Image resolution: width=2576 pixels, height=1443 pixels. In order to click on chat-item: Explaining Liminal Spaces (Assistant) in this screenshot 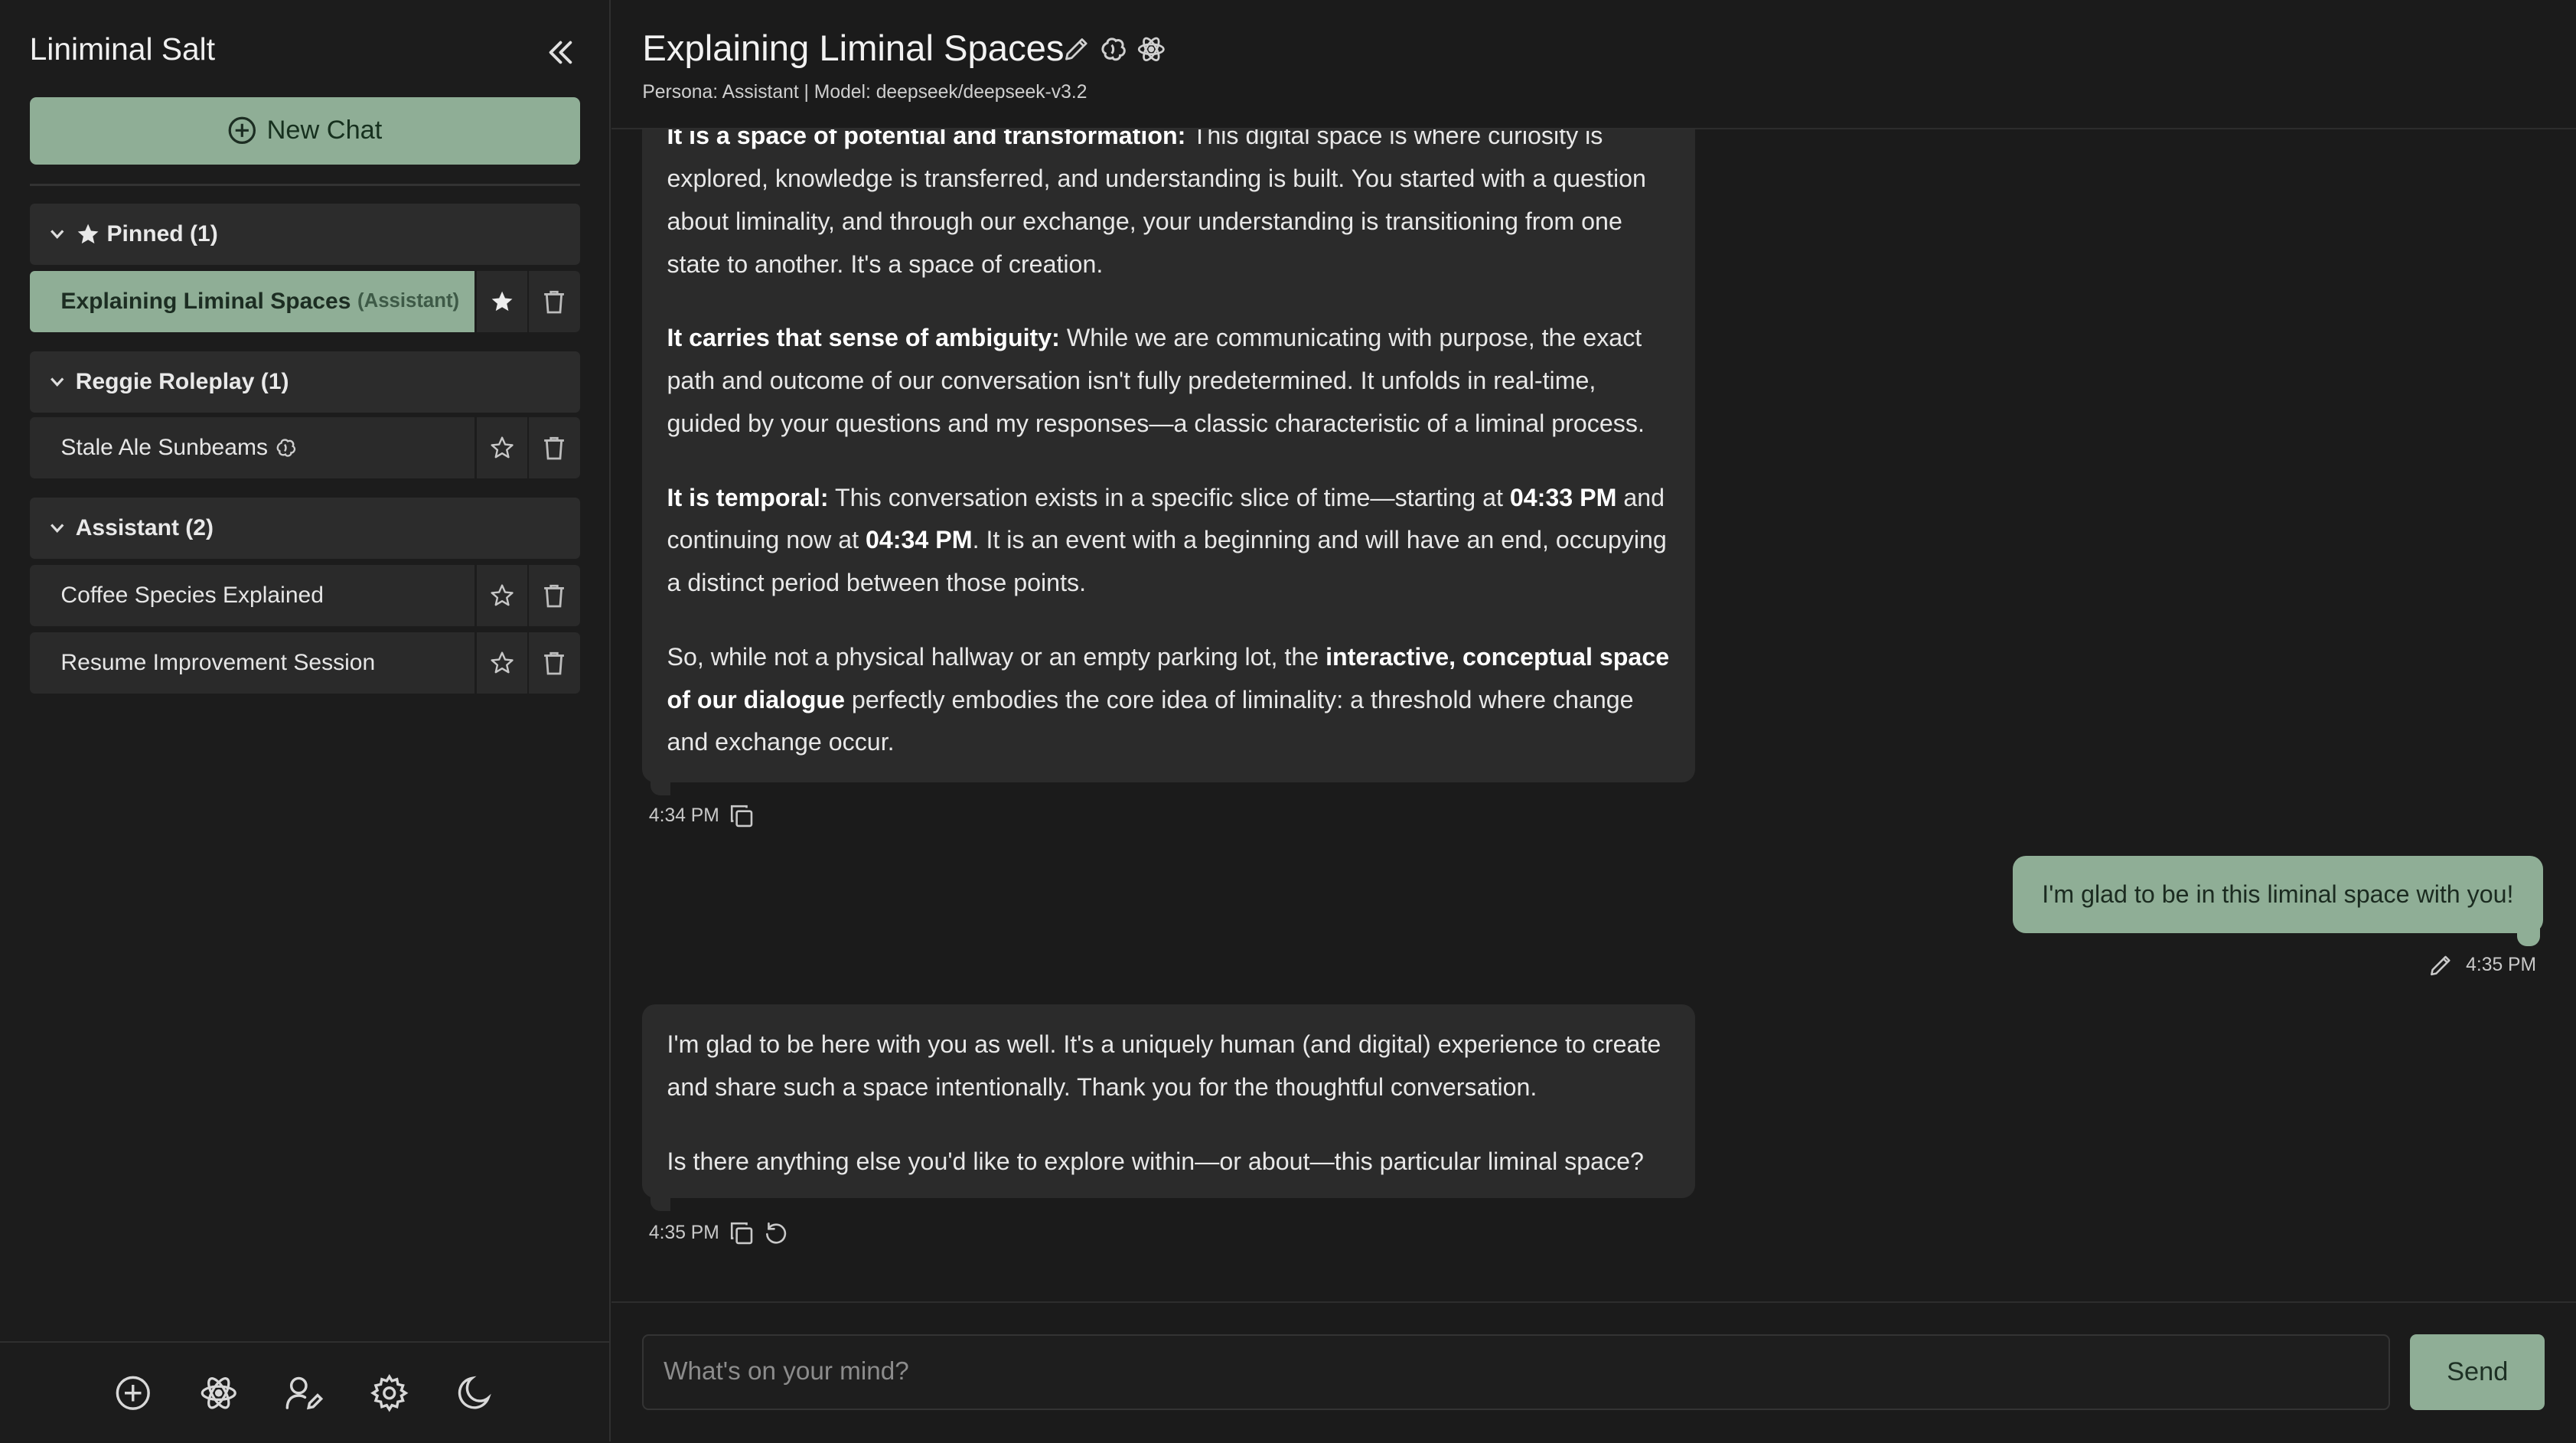, I will do `click(304, 301)`.